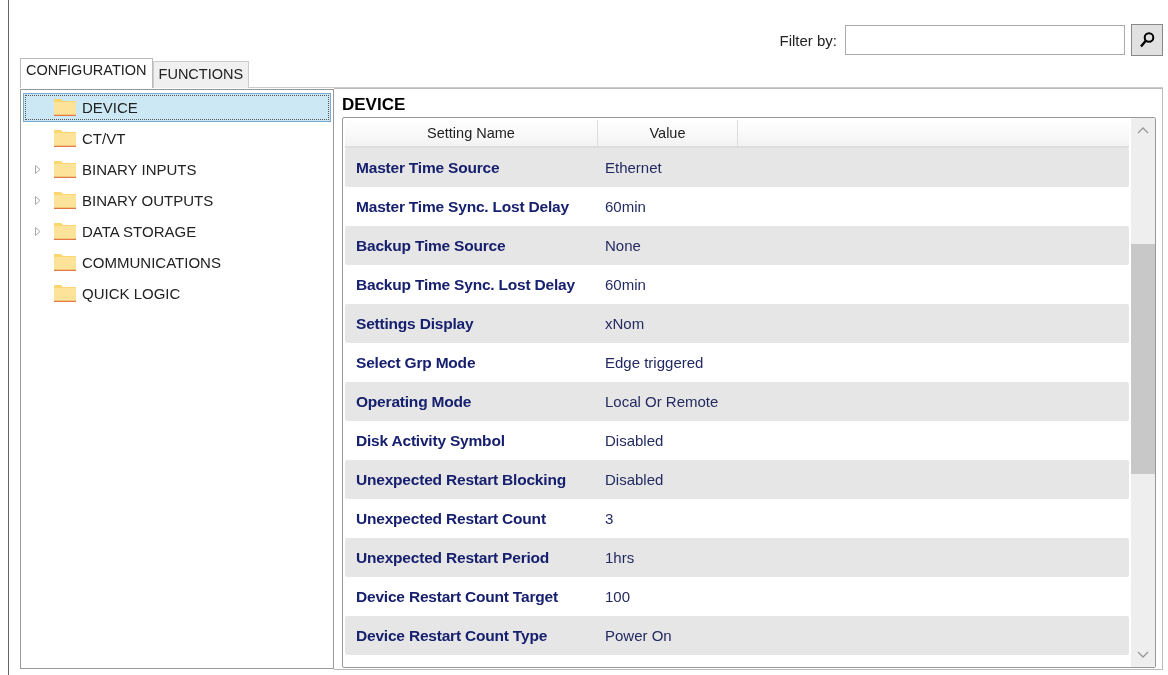  Describe the element at coordinates (609, 518) in the screenshot. I see `setting-value: 3` at that location.